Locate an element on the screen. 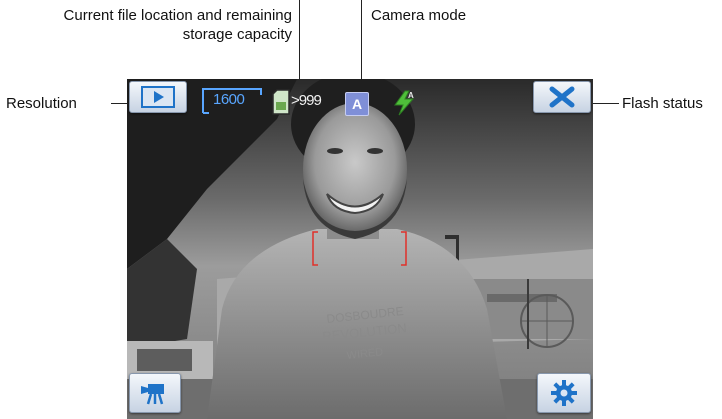 The image size is (722, 419). playback-button is located at coordinates (158, 97).